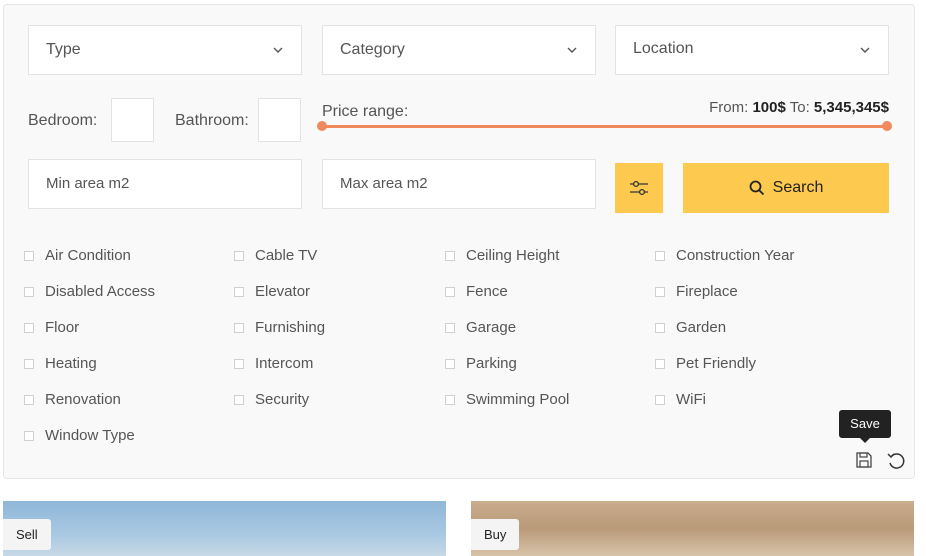  Describe the element at coordinates (83, 399) in the screenshot. I see `amenity-label: Renovation` at that location.